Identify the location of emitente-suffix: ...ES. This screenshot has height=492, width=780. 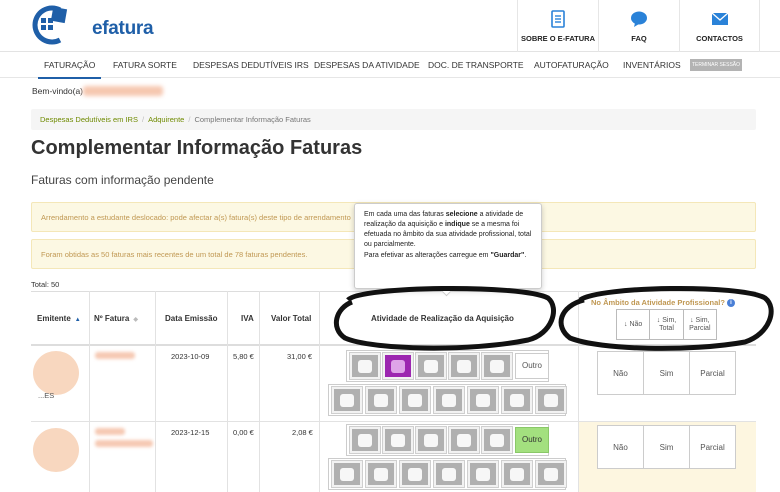
(46, 395).